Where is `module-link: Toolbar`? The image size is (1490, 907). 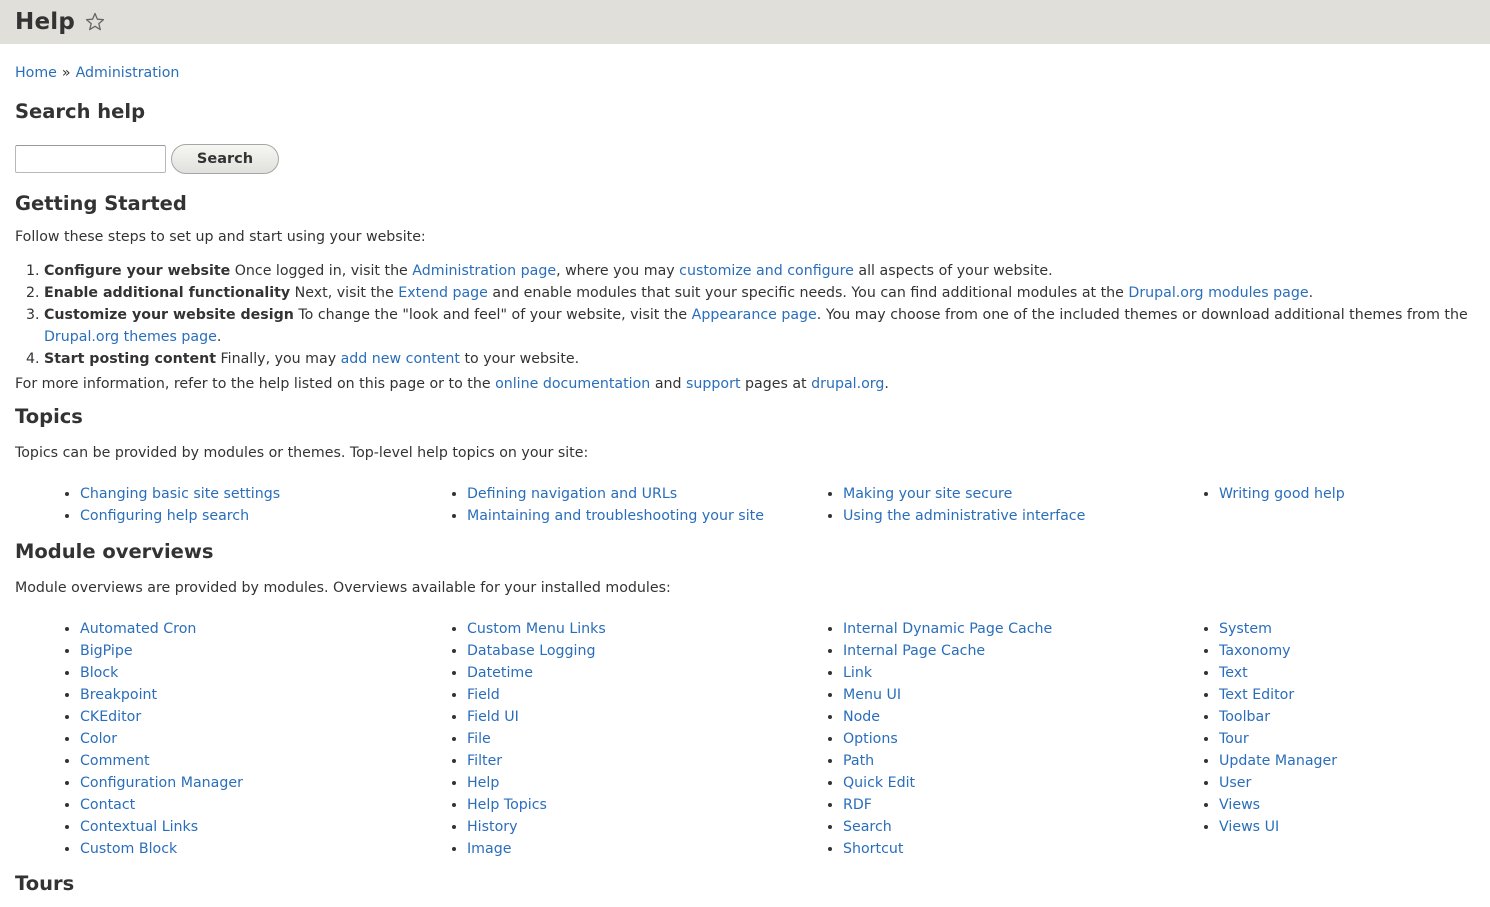 module-link: Toolbar is located at coordinates (1244, 717).